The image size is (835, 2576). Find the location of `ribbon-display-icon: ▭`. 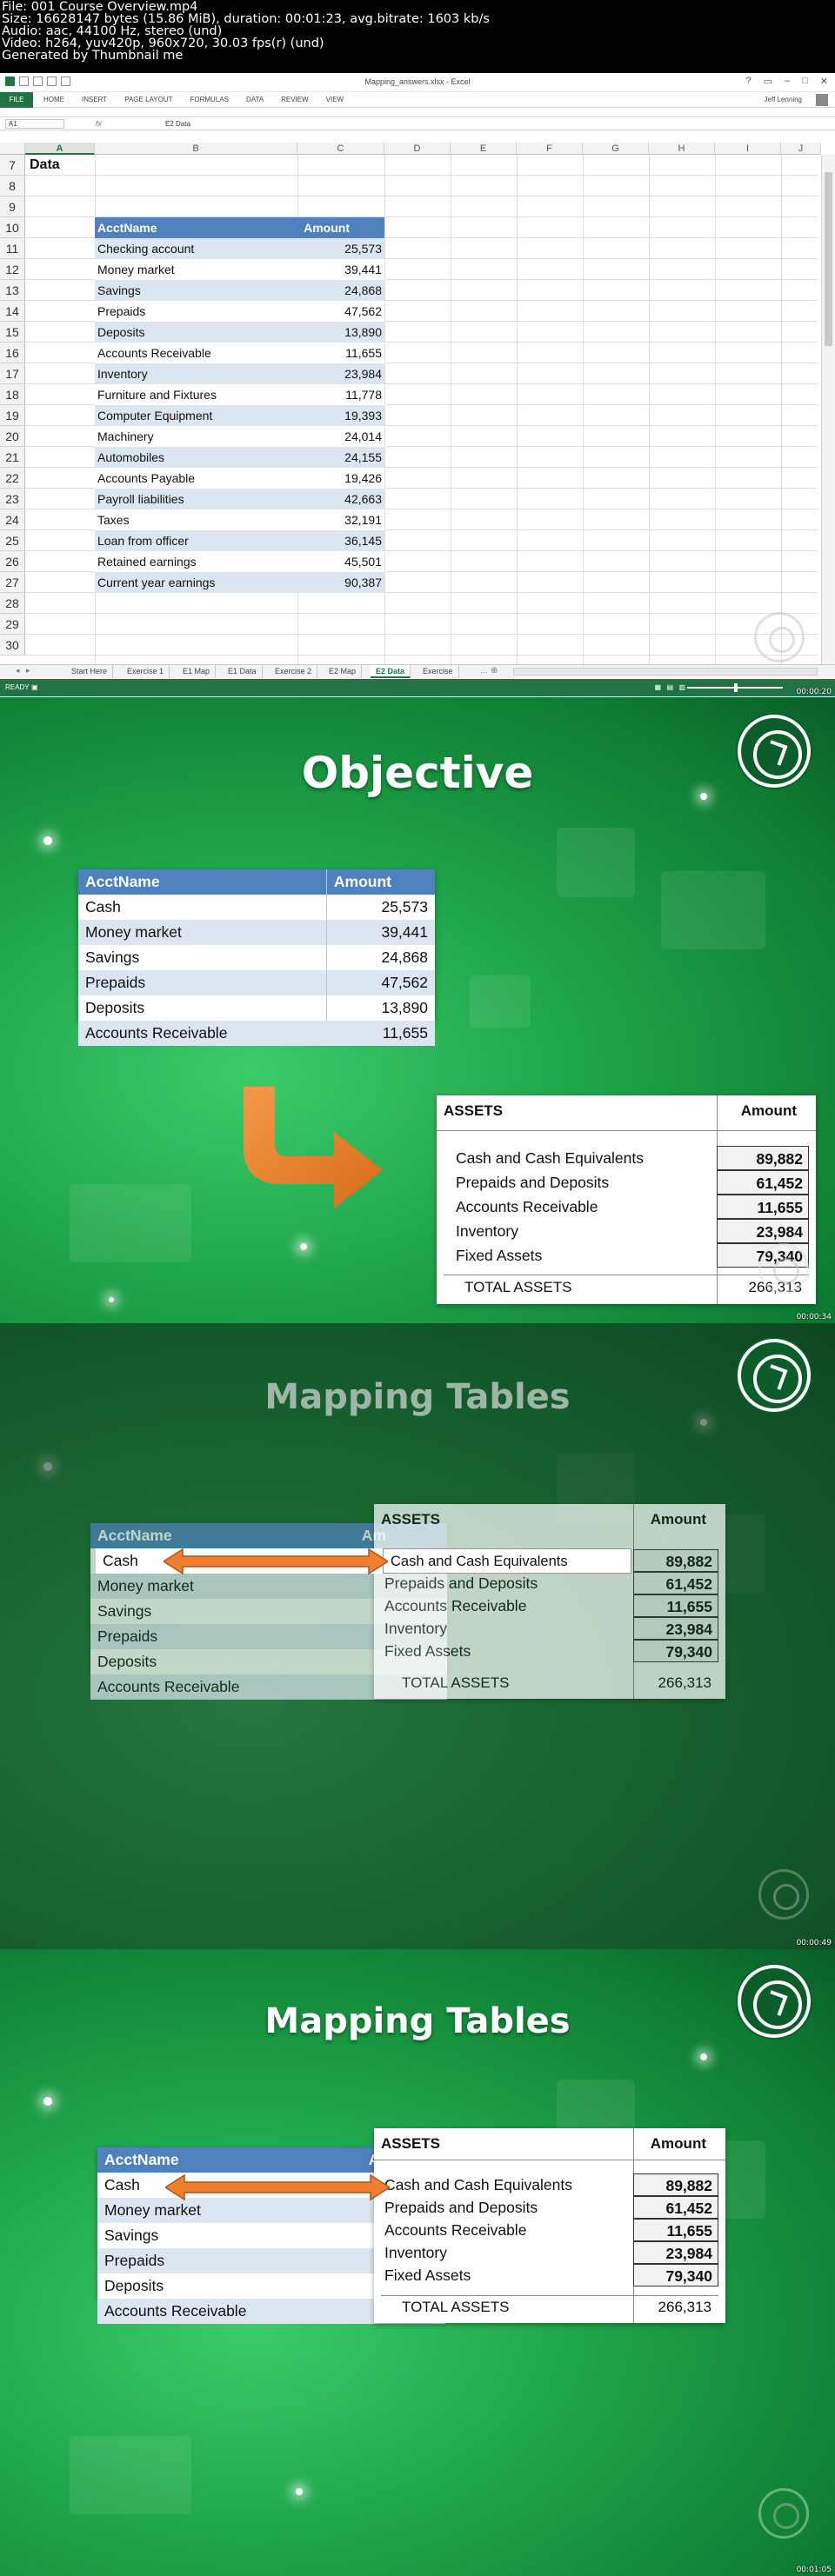

ribbon-display-icon: ▭ is located at coordinates (768, 81).